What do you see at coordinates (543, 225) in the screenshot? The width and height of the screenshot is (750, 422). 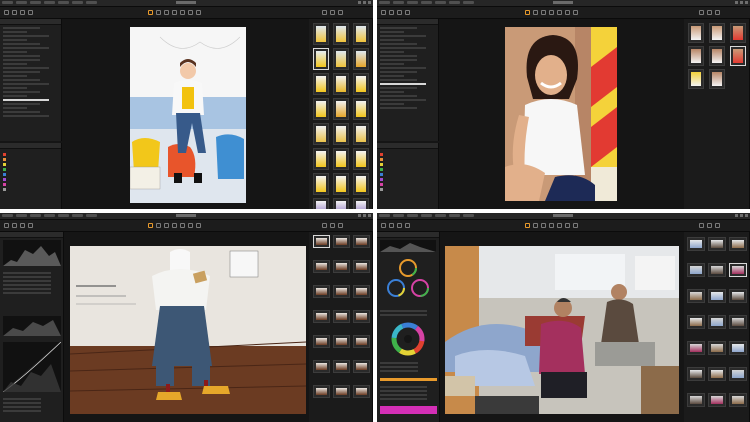 I see `rotate-icon` at bounding box center [543, 225].